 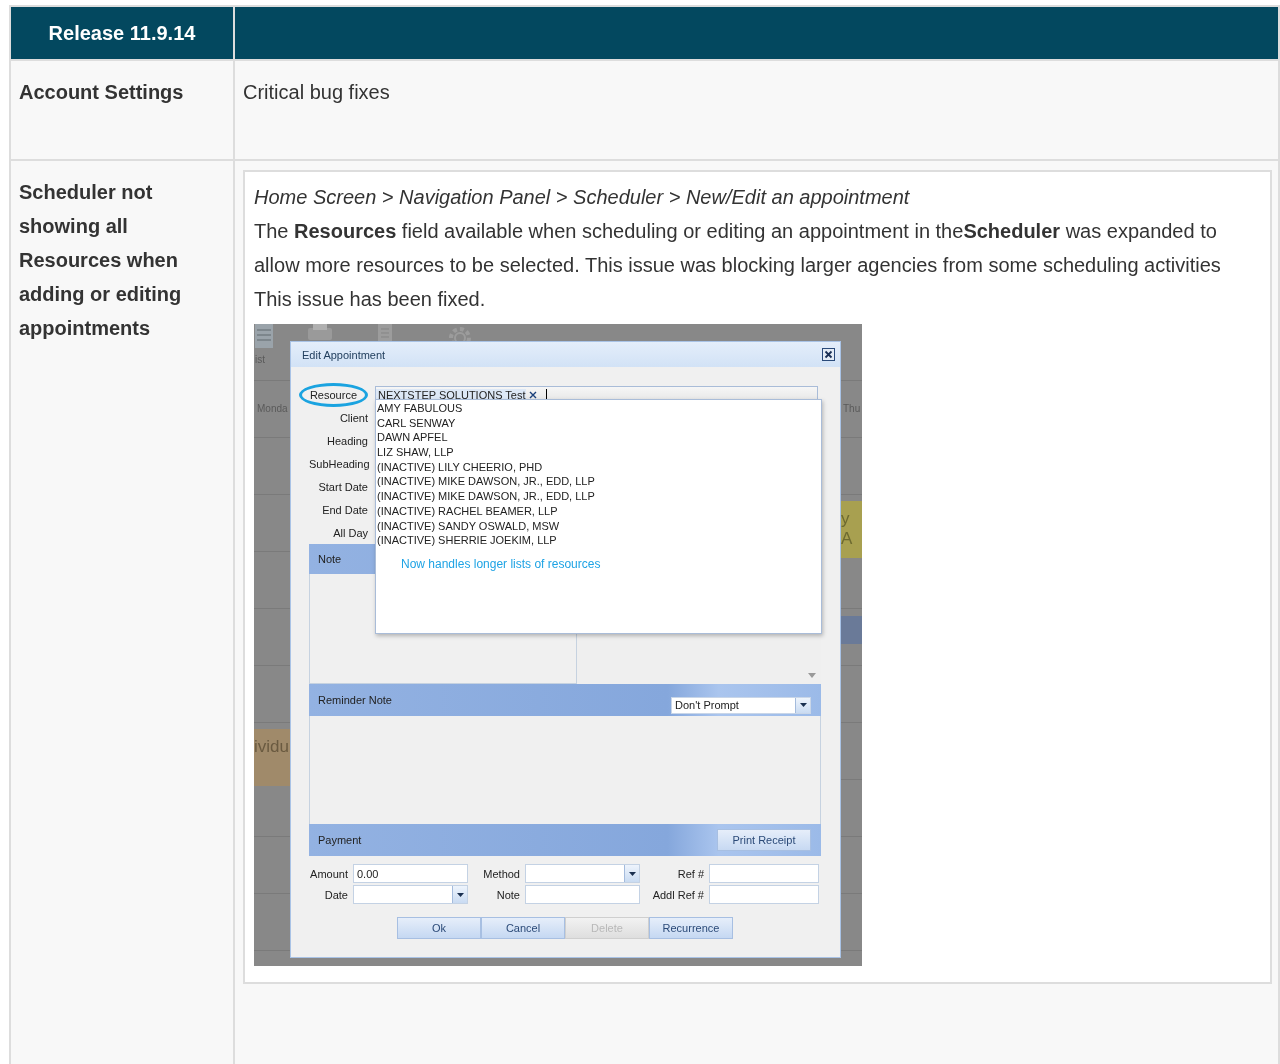 What do you see at coordinates (451, 394) in the screenshot?
I see `resource-tag: NEXTSTEP SOLUTIONS Test` at bounding box center [451, 394].